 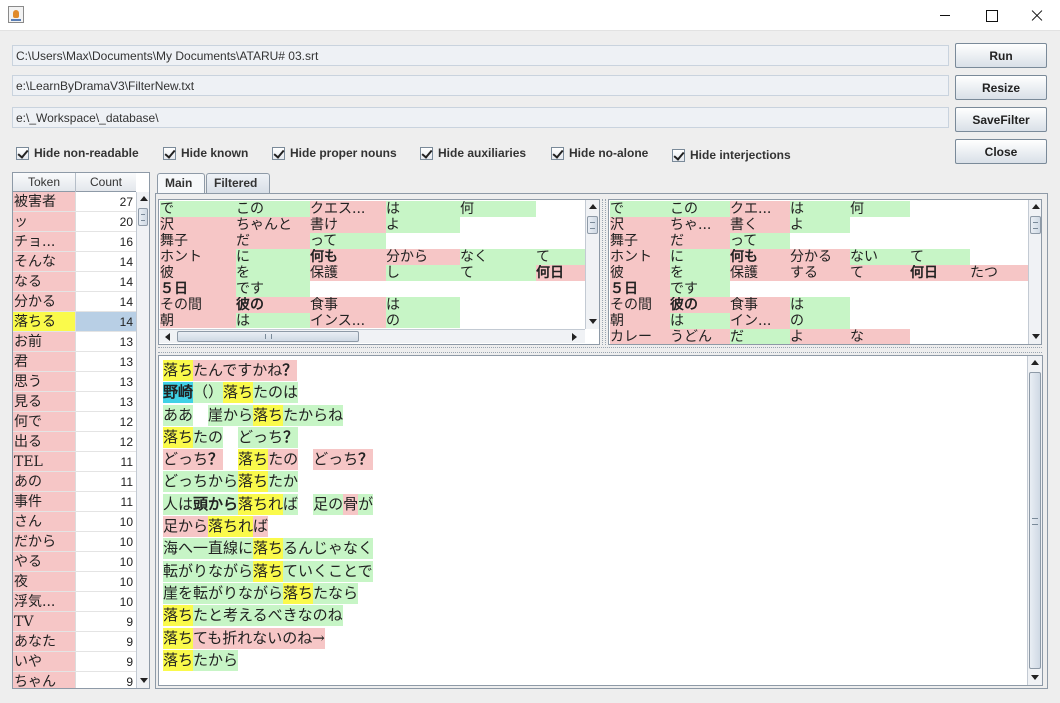 I want to click on grid-cell: 分から, so click(x=423, y=257).